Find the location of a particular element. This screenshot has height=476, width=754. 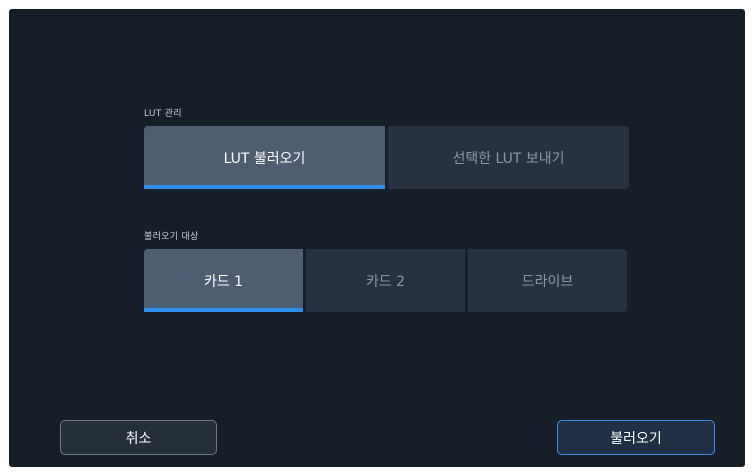

card-2-option-label: 카드 2 is located at coordinates (385, 281).